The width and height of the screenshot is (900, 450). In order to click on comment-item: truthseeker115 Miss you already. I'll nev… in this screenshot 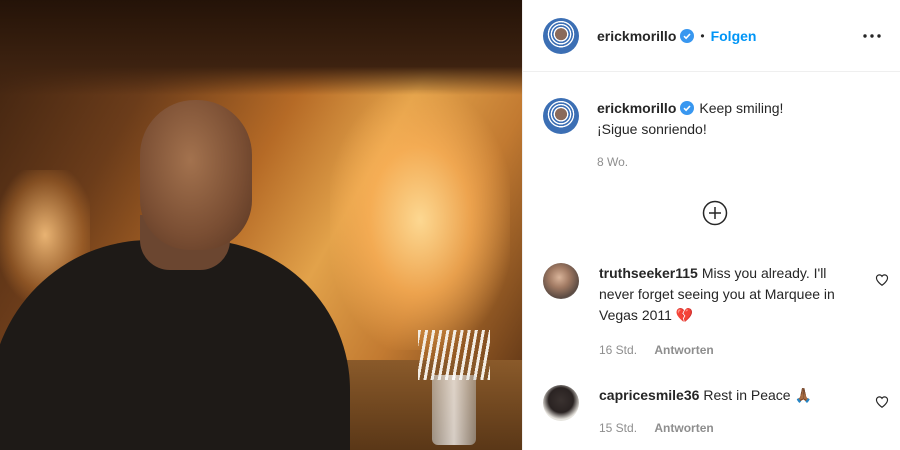, I will do `click(716, 312)`.